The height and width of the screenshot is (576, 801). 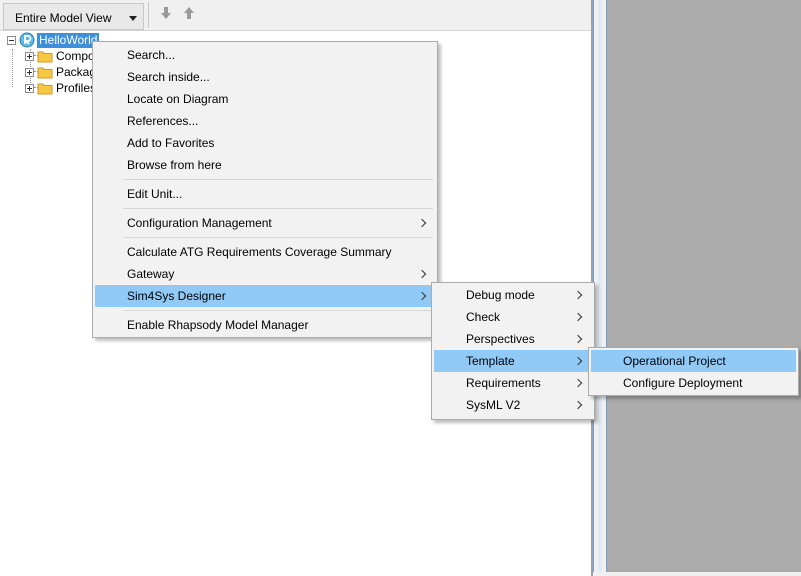 I want to click on menu-item-label: Check, so click(x=483, y=317).